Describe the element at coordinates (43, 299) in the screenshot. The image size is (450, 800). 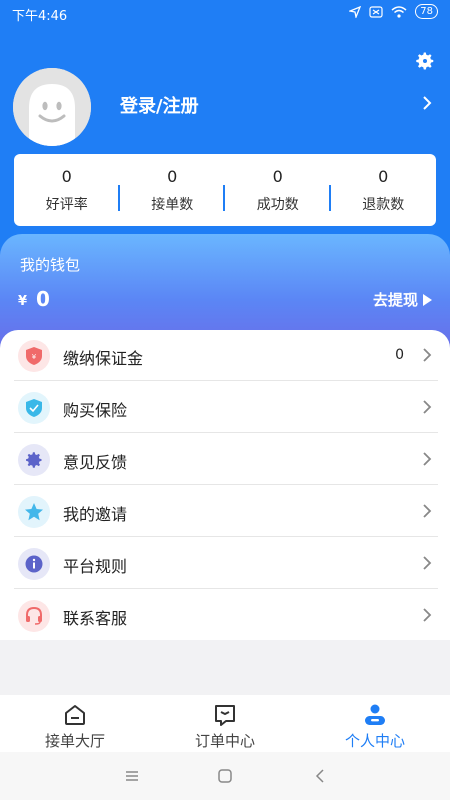
I see `wallet-balance: 0` at that location.